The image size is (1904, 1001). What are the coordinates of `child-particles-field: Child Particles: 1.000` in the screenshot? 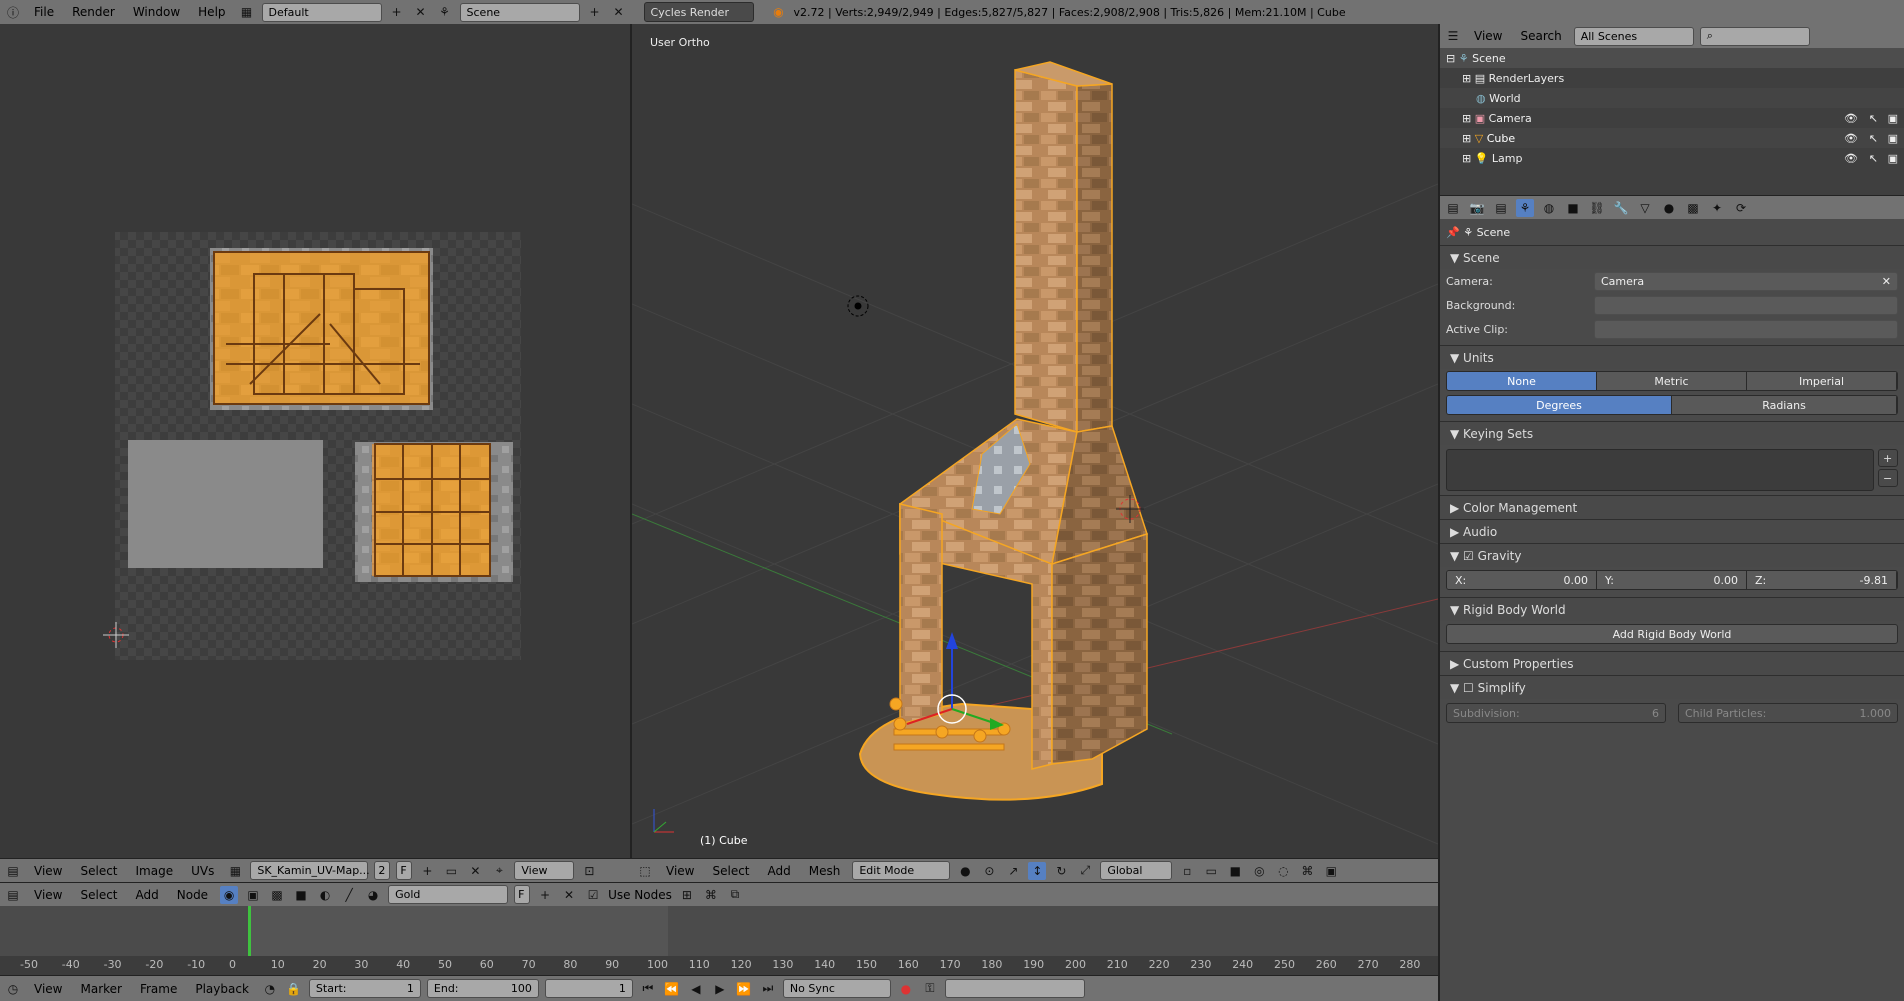 It's located at (1788, 713).